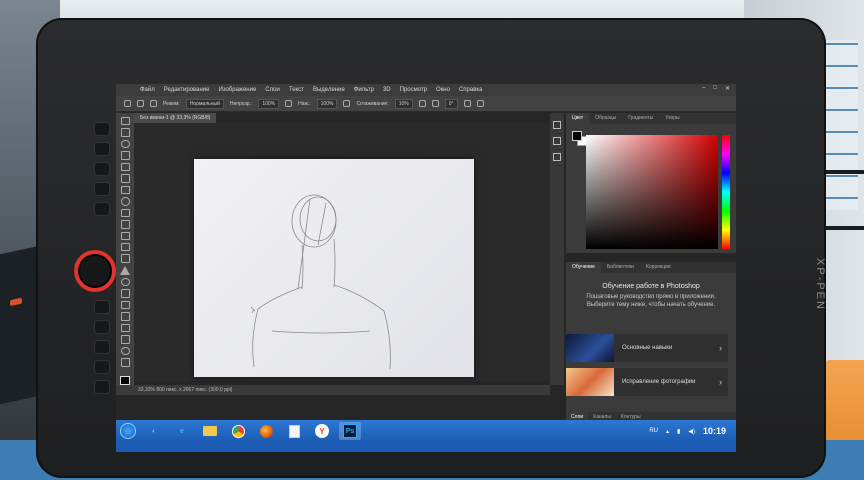  I want to click on opacity-field: 100%, so click(269, 103).